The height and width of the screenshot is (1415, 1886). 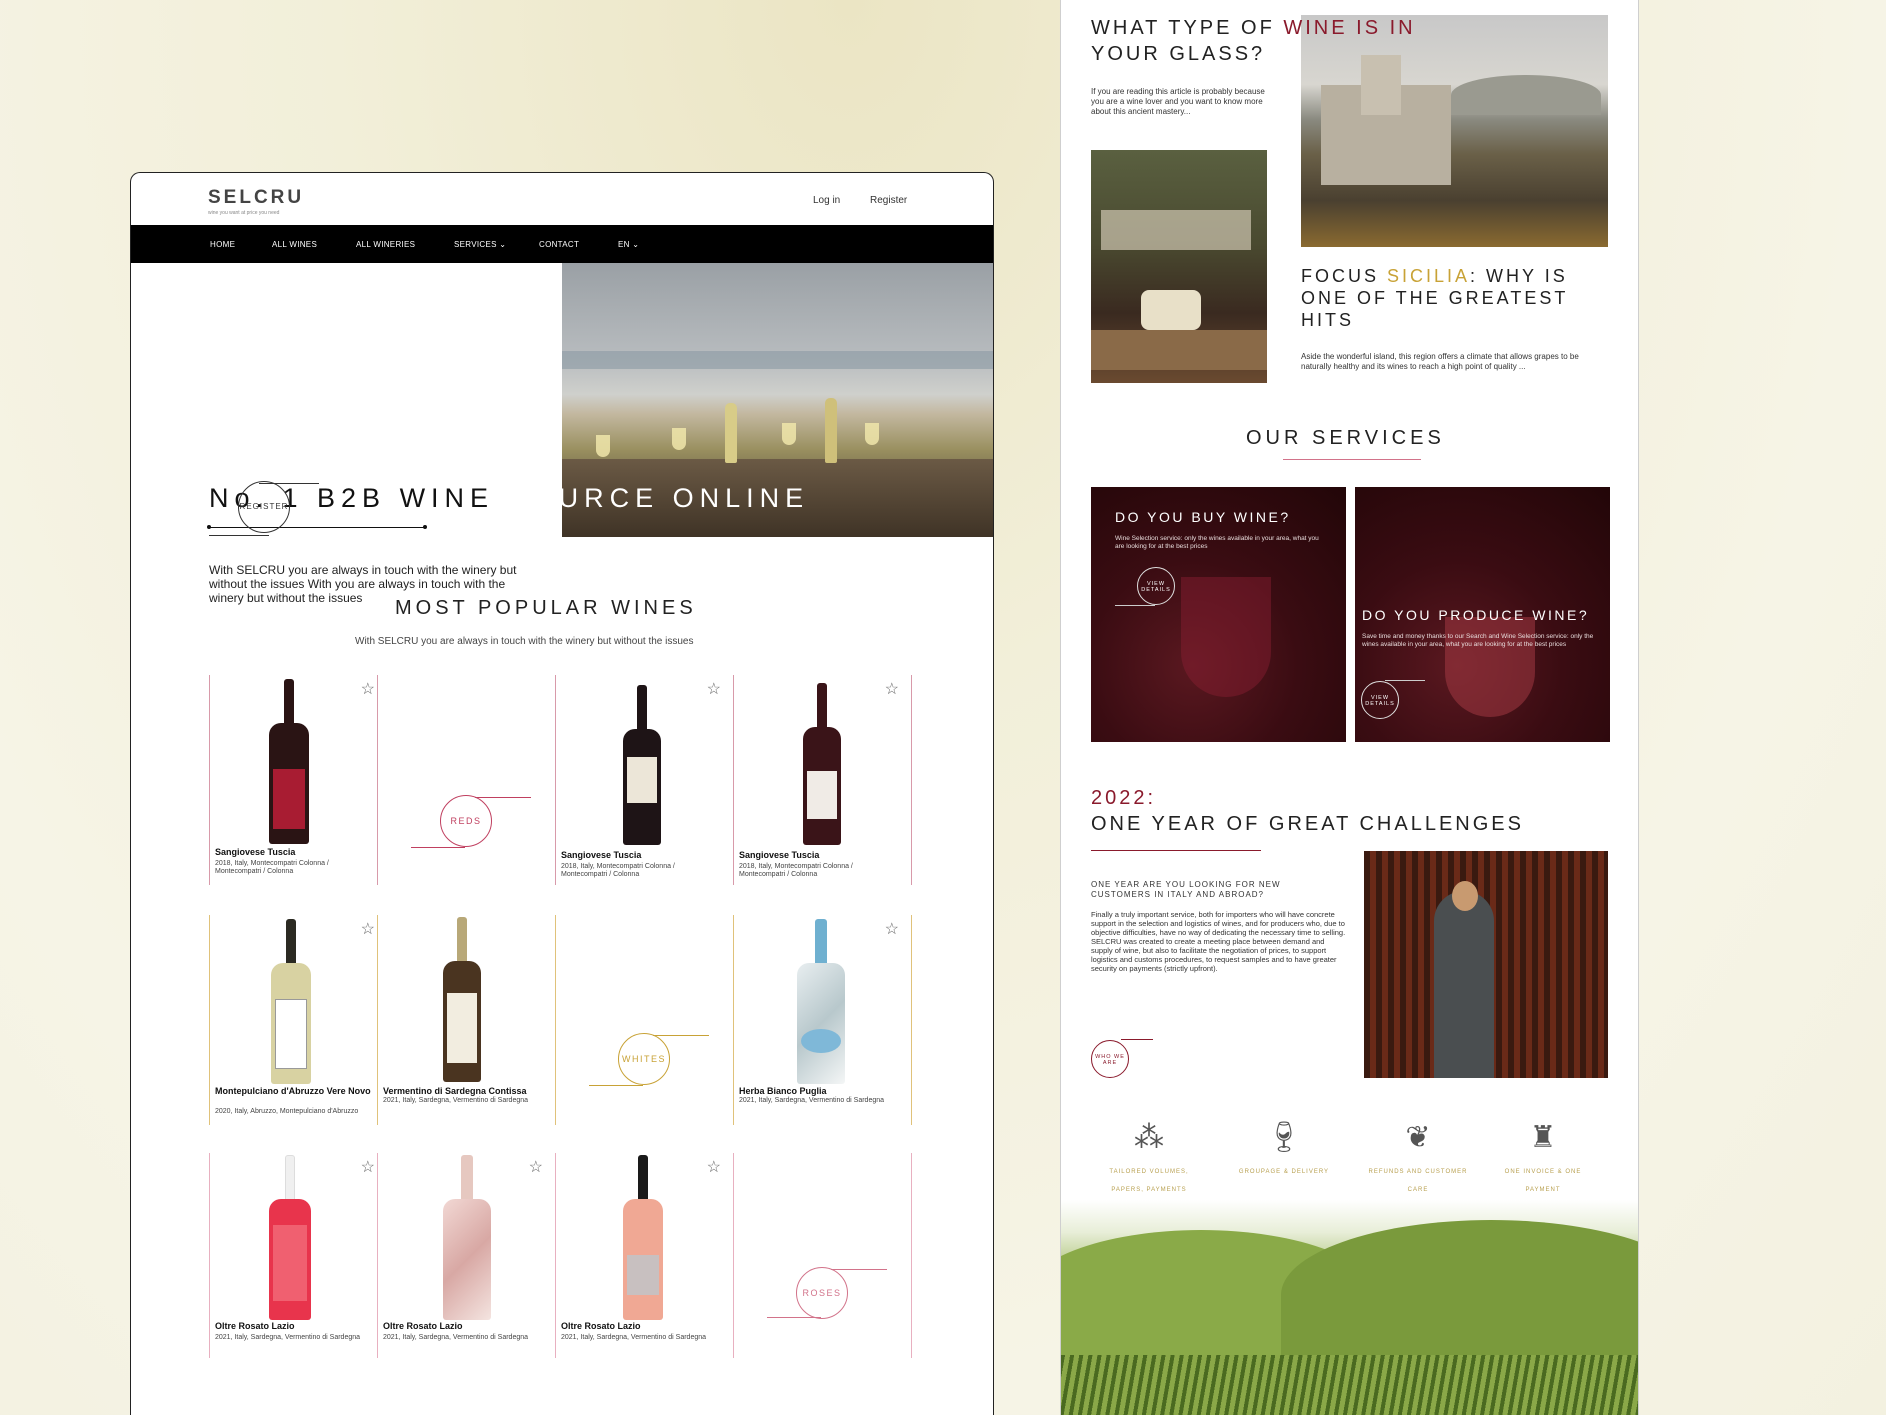 What do you see at coordinates (1418, 1137) in the screenshot?
I see `vine-leaf-icon: ❦` at bounding box center [1418, 1137].